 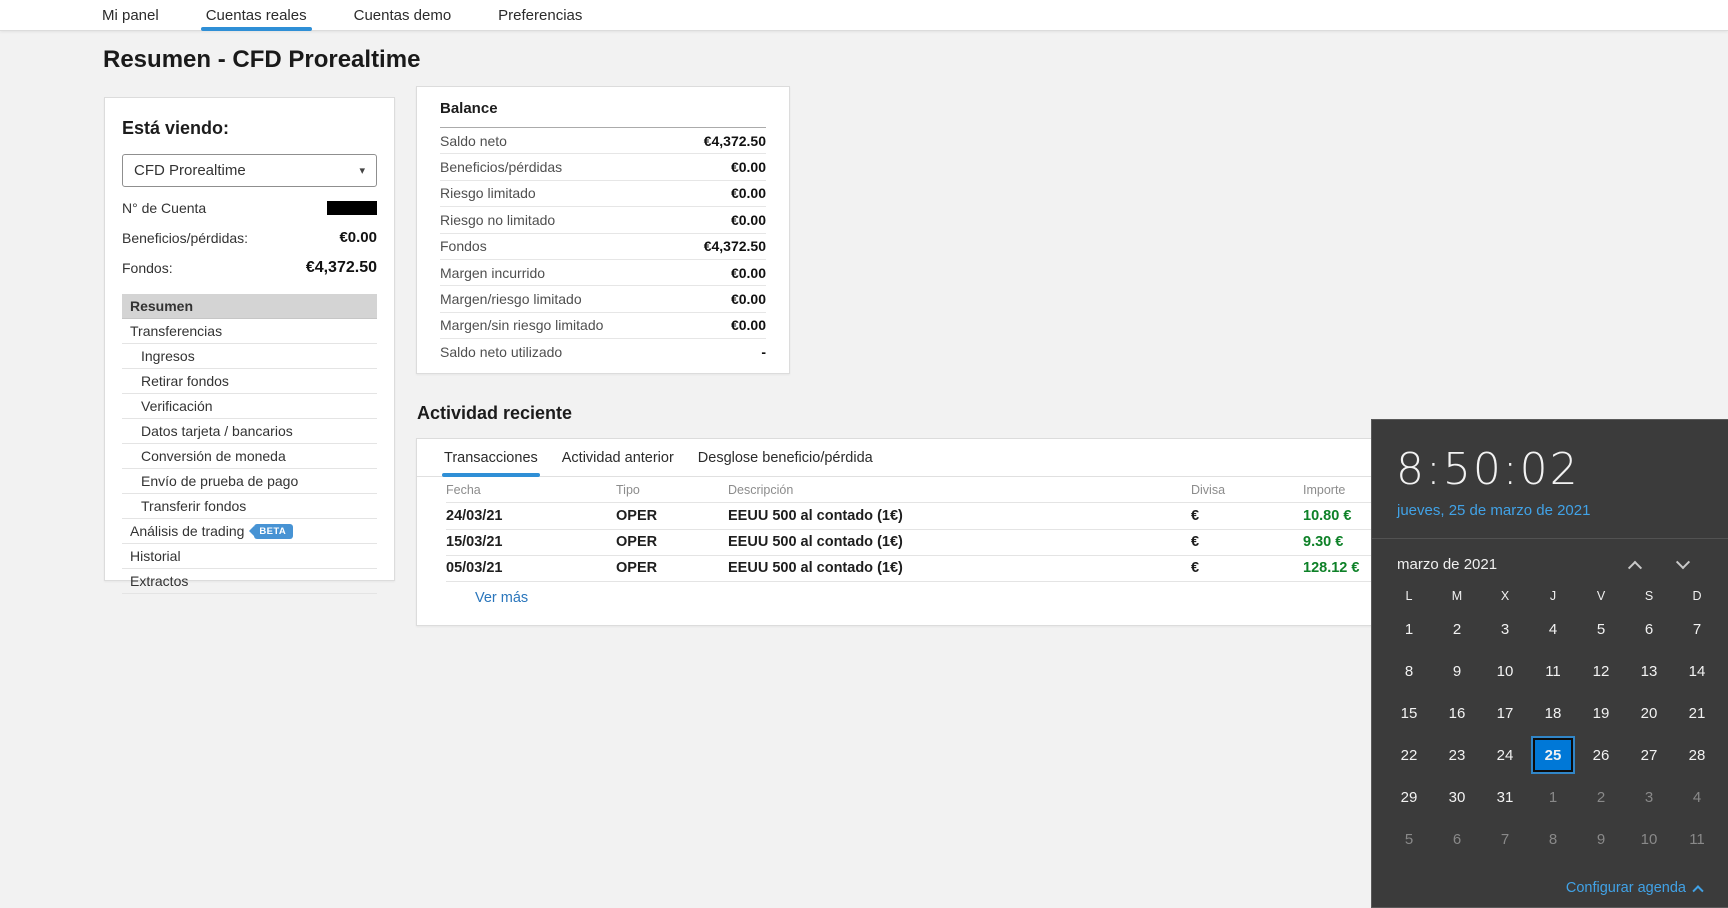 What do you see at coordinates (1601, 755) in the screenshot?
I see `calendar-day-cell: 26` at bounding box center [1601, 755].